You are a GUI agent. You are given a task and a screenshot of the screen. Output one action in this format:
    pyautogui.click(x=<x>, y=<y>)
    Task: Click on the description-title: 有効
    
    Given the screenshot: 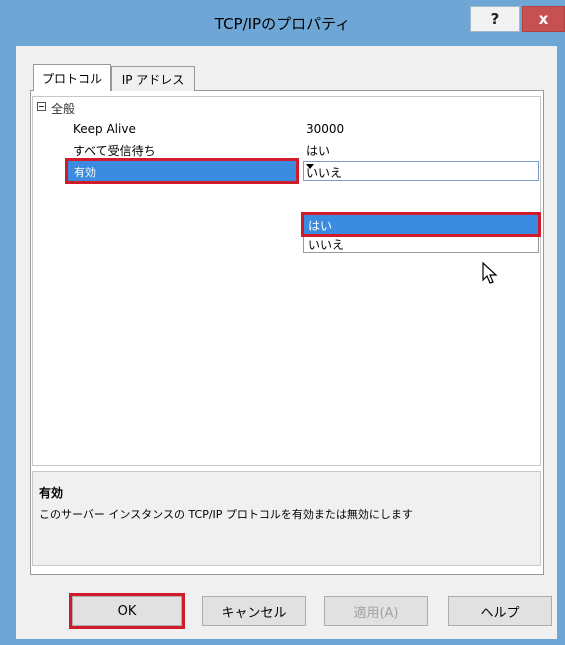 What is the action you would take?
    pyautogui.click(x=51, y=493)
    